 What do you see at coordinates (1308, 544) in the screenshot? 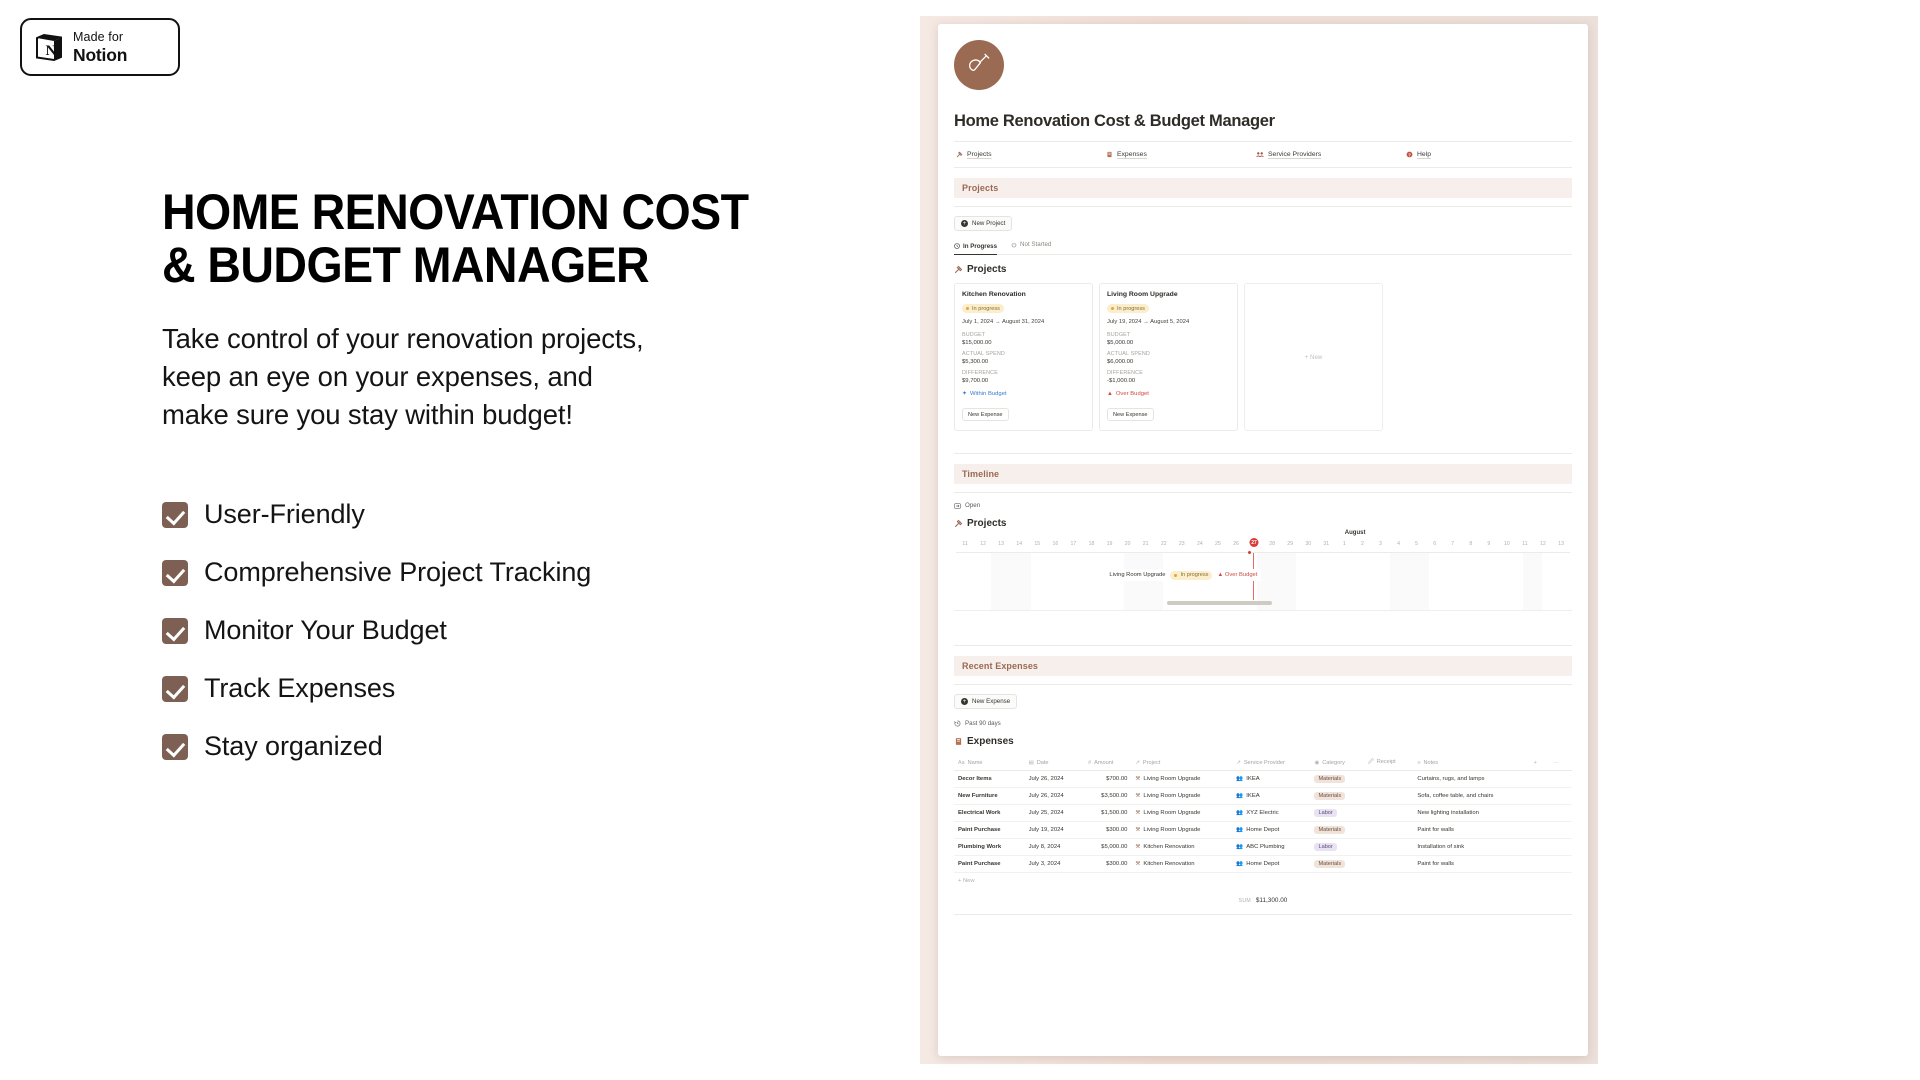
I see `timeline-day-label: 30` at bounding box center [1308, 544].